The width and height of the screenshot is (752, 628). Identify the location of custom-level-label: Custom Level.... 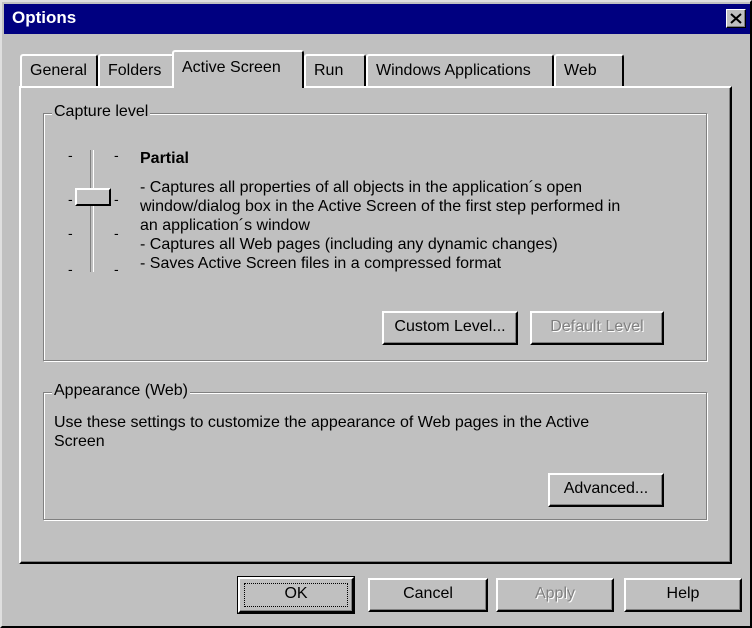
(450, 326).